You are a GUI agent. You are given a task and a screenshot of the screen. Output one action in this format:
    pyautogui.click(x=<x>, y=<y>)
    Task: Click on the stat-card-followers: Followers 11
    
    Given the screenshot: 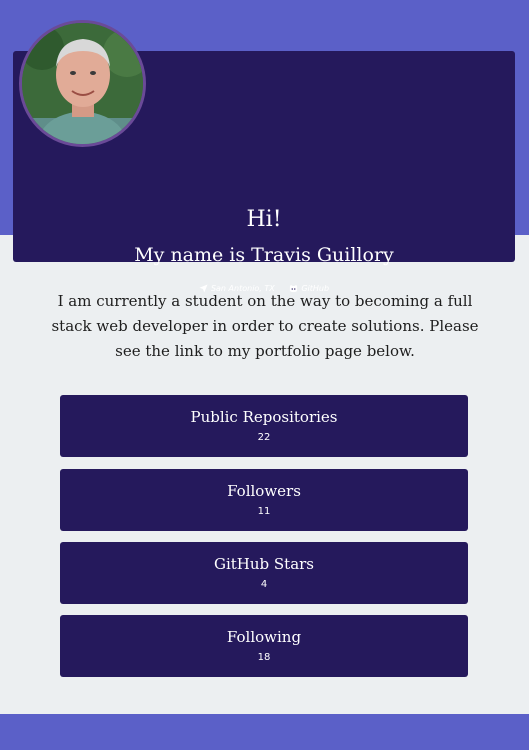 What is the action you would take?
    pyautogui.click(x=264, y=500)
    